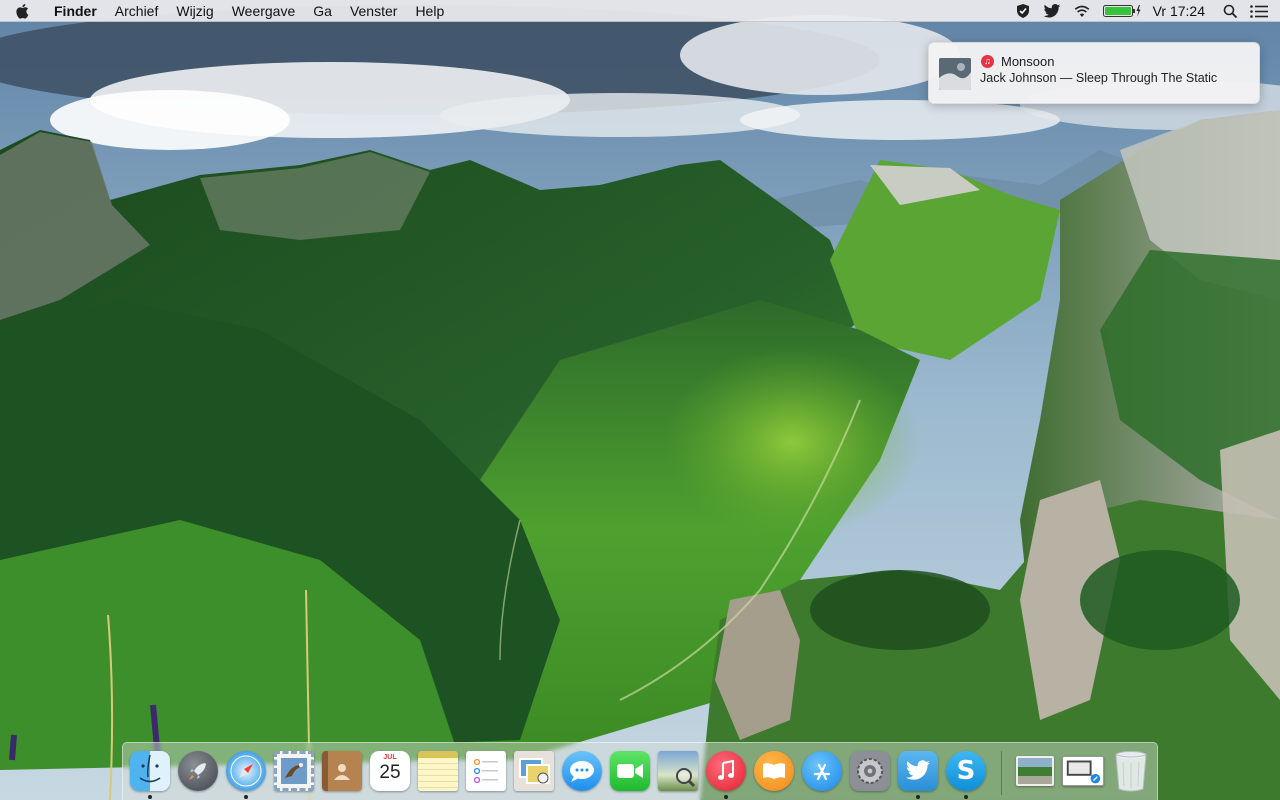 The height and width of the screenshot is (800, 1280). What do you see at coordinates (1023, 11) in the screenshot?
I see `notification-center-shield-icon` at bounding box center [1023, 11].